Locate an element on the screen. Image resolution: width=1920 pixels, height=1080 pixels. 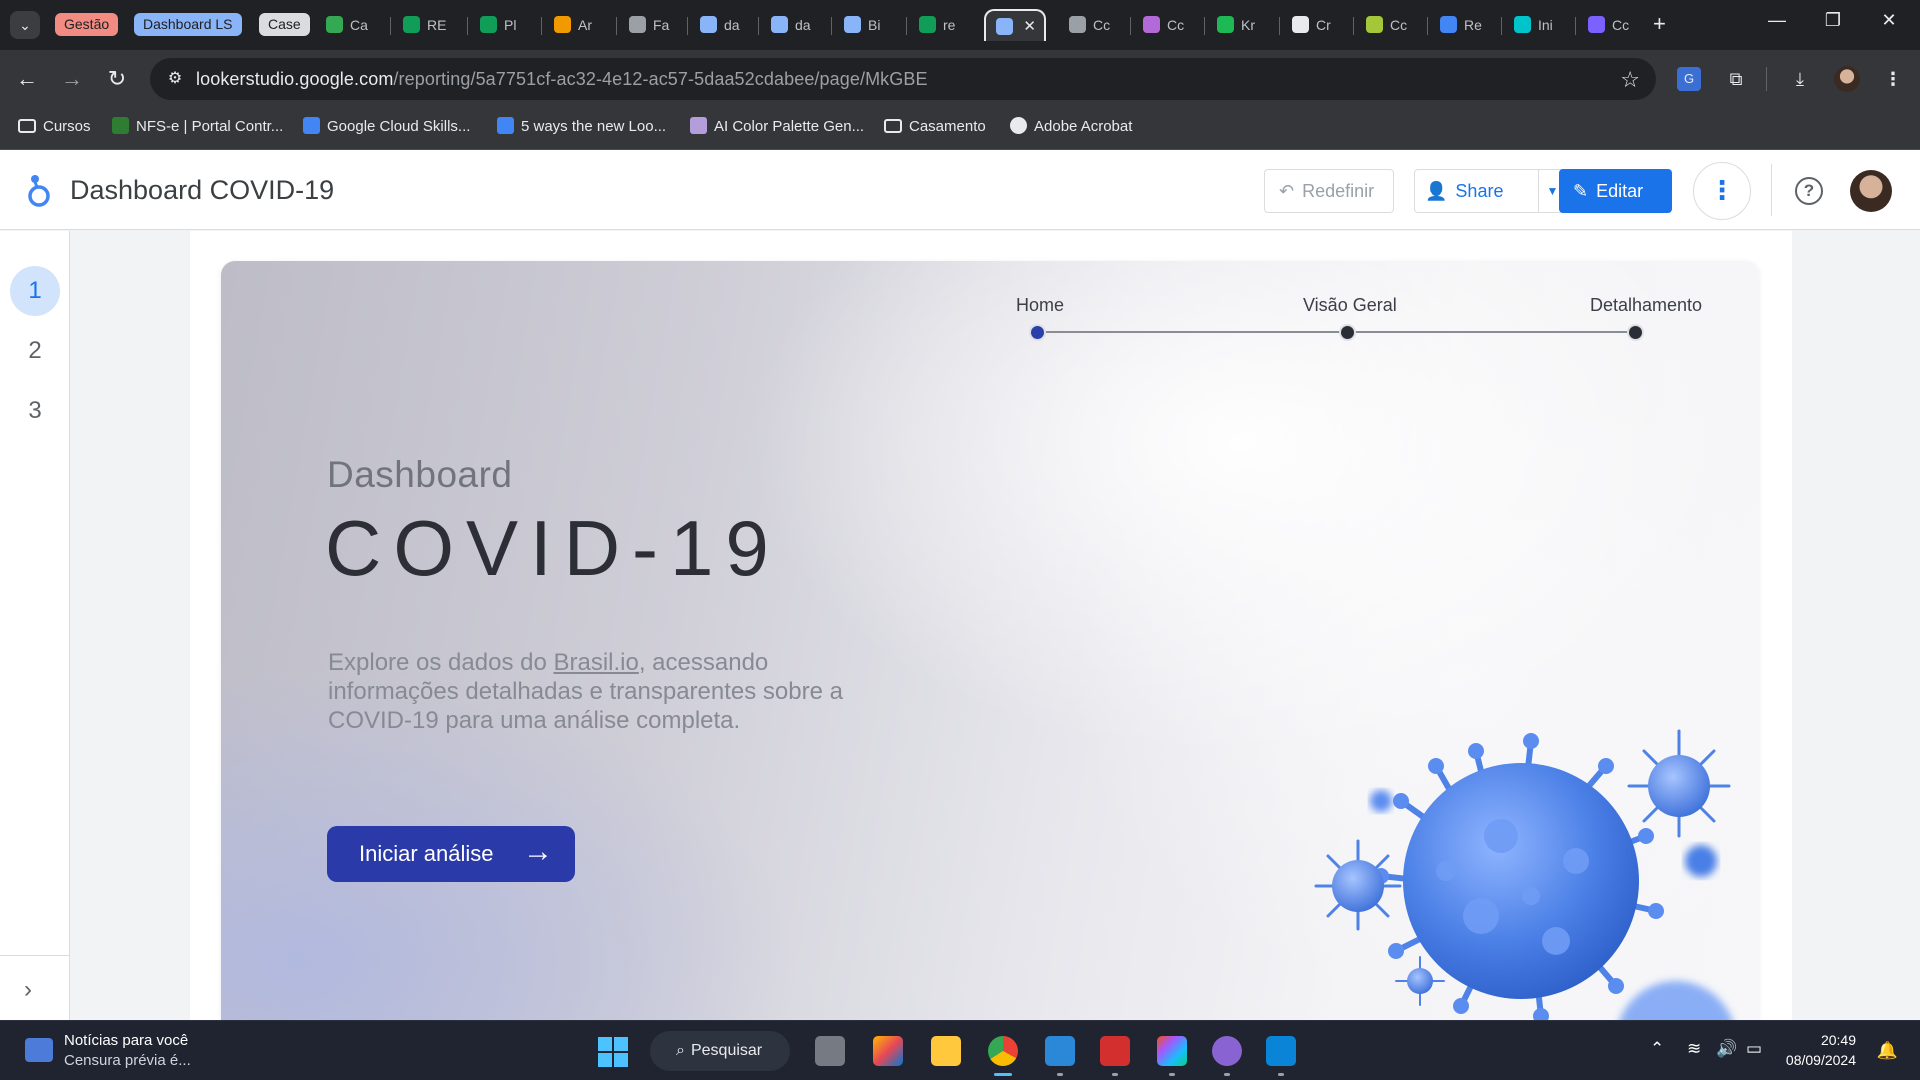
help-icon: ? is located at coordinates (1809, 191).